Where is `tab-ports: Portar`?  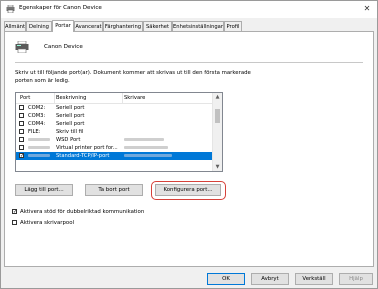
tab-ports: Portar is located at coordinates (63, 26).